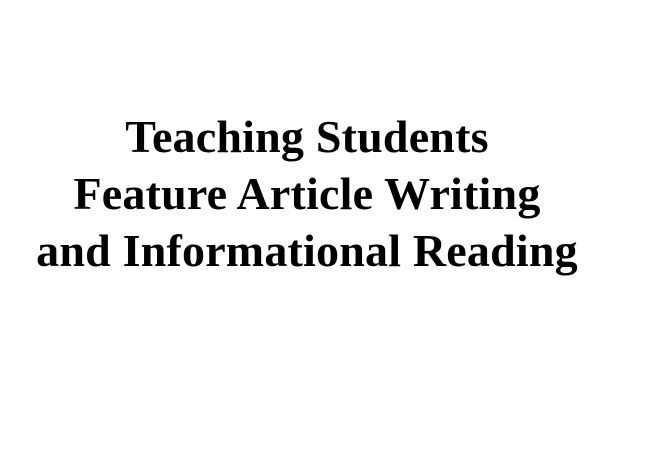 This screenshot has width=646, height=473. What do you see at coordinates (307, 250) in the screenshot?
I see `title-line-3: and Informational Reading` at bounding box center [307, 250].